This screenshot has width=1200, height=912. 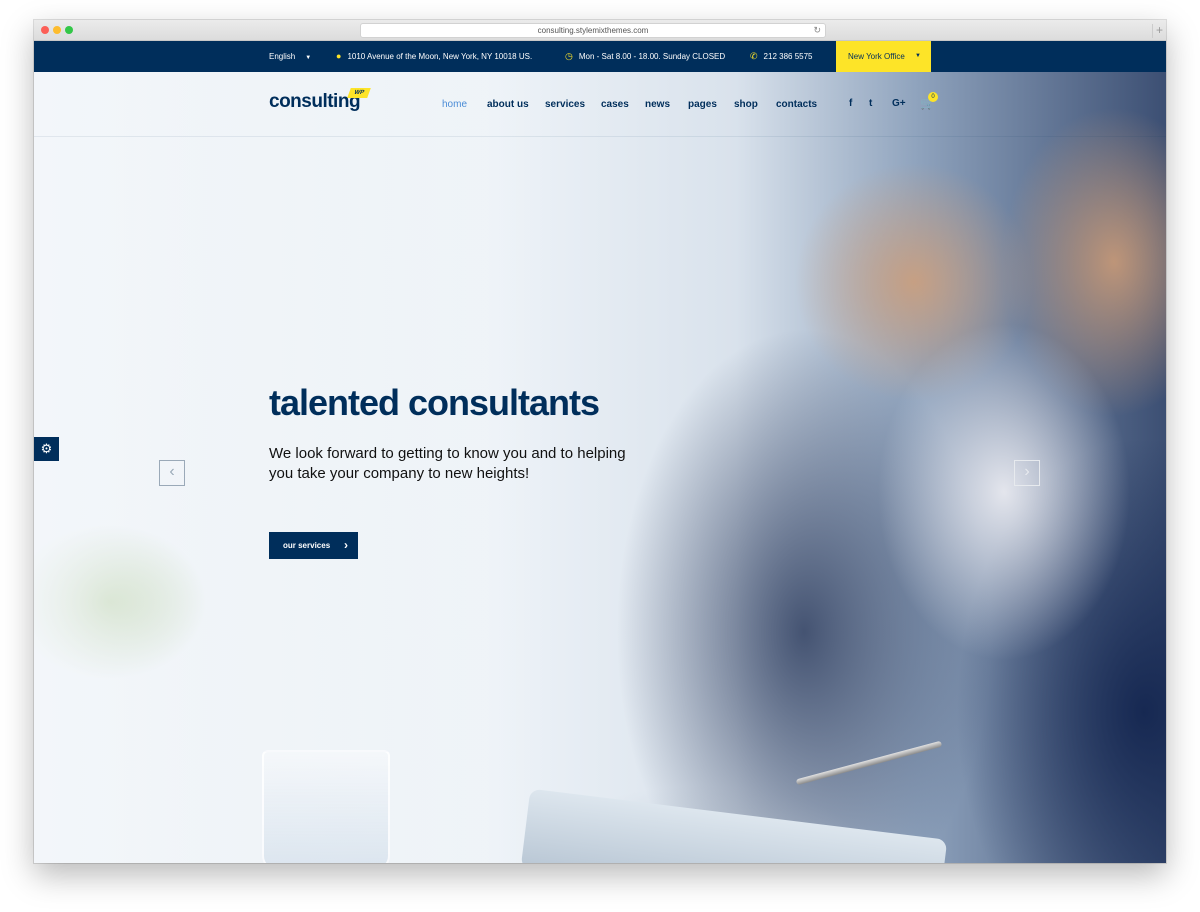 What do you see at coordinates (652, 56) in the screenshot?
I see `hours-text: Mon - Sat 8.00 - 18.00. Sunday CLOSED` at bounding box center [652, 56].